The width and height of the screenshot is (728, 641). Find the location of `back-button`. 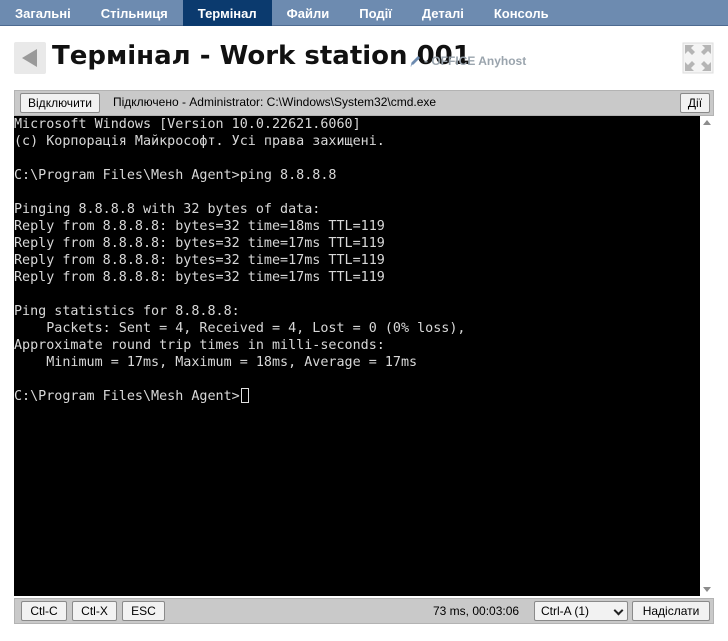

back-button is located at coordinates (30, 58).